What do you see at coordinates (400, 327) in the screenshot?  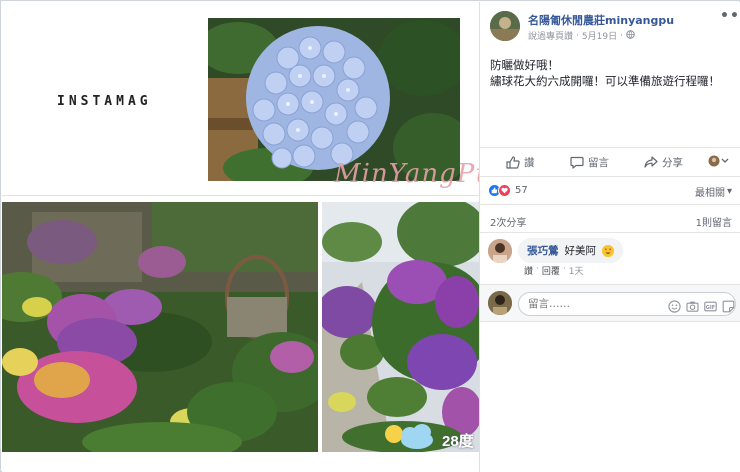 I see `path-hydrangea-photo` at bounding box center [400, 327].